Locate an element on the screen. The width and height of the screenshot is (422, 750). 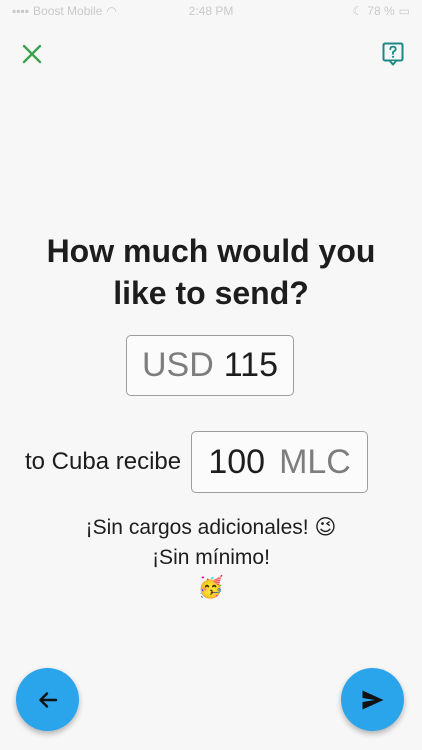
status-right: ☾ 78 % ▭ is located at coordinates (381, 11).